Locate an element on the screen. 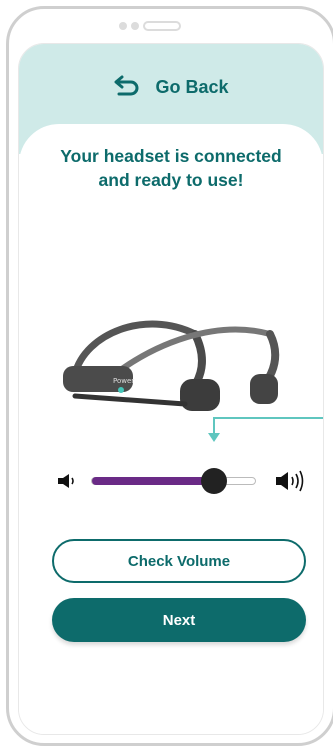 The image size is (333, 746). volume-slider is located at coordinates (173, 481).